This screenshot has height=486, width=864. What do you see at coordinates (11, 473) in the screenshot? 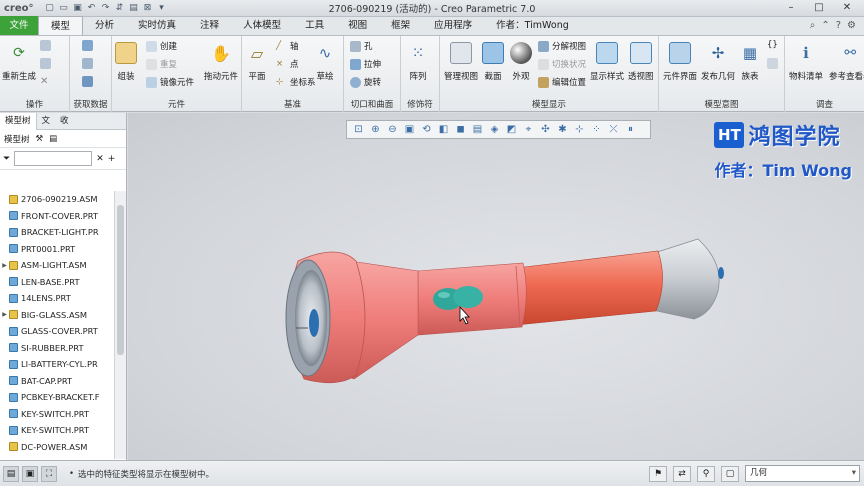
I see `navigator-toggle-icon: ▤` at bounding box center [11, 473].